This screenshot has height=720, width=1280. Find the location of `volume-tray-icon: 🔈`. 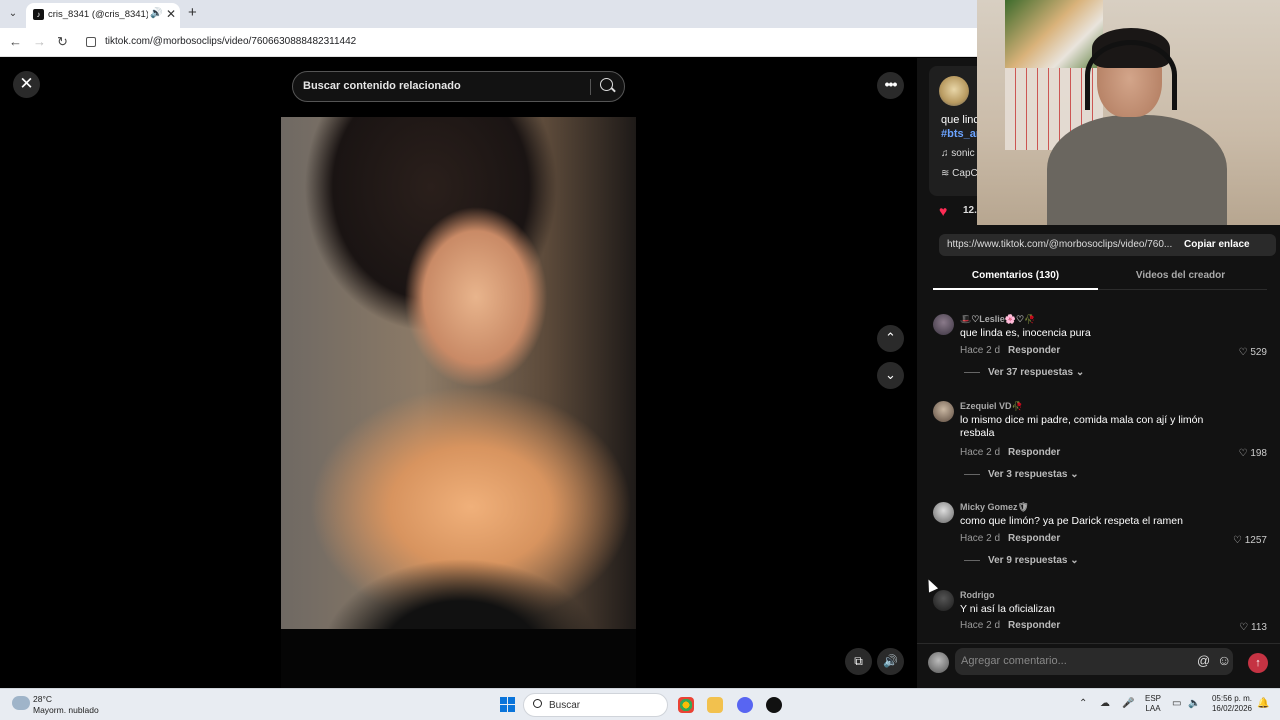

volume-tray-icon: 🔈 is located at coordinates (1194, 703).